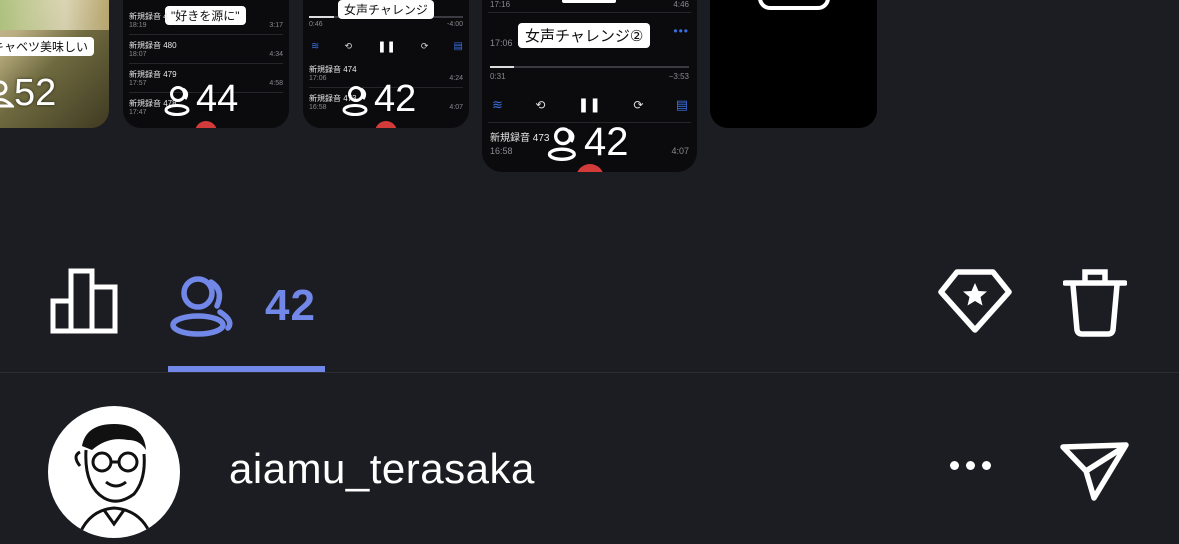 Image resolution: width=1179 pixels, height=544 pixels. Describe the element at coordinates (386, 9) in the screenshot. I see `story-sticker: 女声チャレンジ` at that location.